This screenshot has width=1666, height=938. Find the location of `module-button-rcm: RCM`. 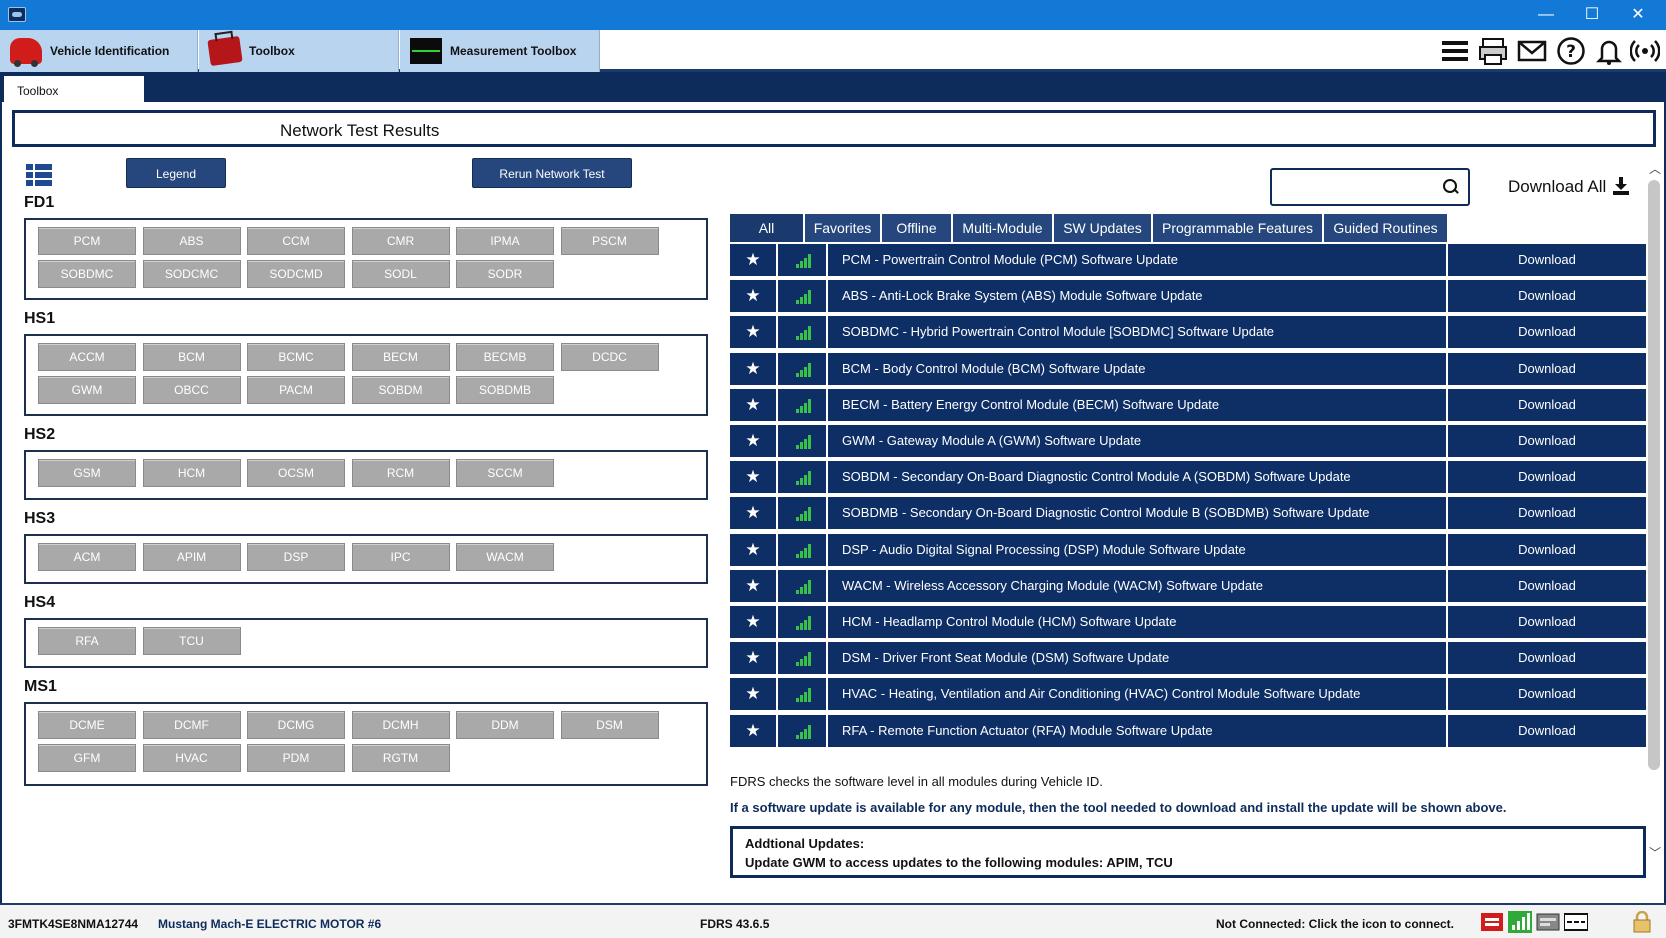

module-button-rcm: RCM is located at coordinates (400, 473).